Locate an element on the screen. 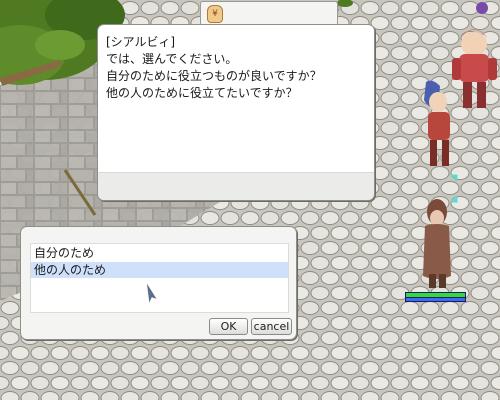 This screenshot has width=500, height=400. player-hp-sp-bar is located at coordinates (435, 297).